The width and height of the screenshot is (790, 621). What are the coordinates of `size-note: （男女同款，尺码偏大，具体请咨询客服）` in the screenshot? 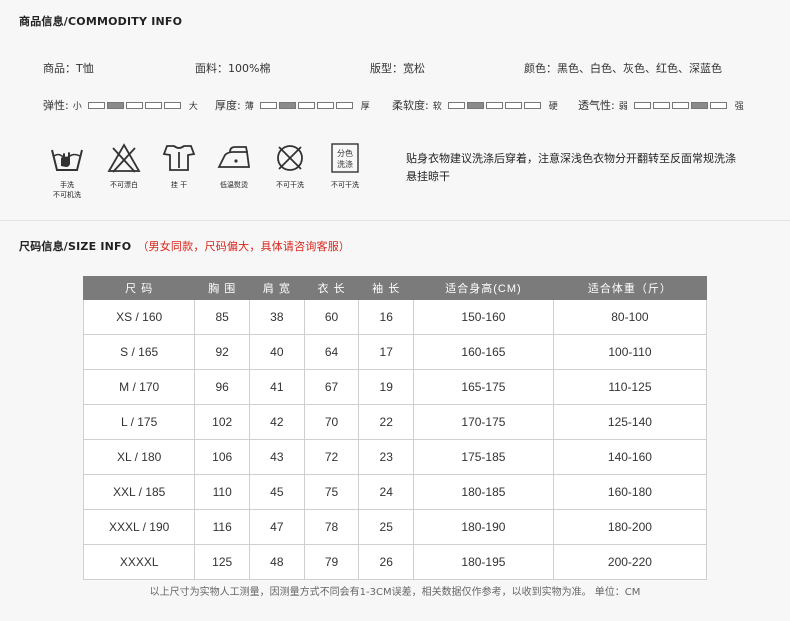 It's located at (244, 246).